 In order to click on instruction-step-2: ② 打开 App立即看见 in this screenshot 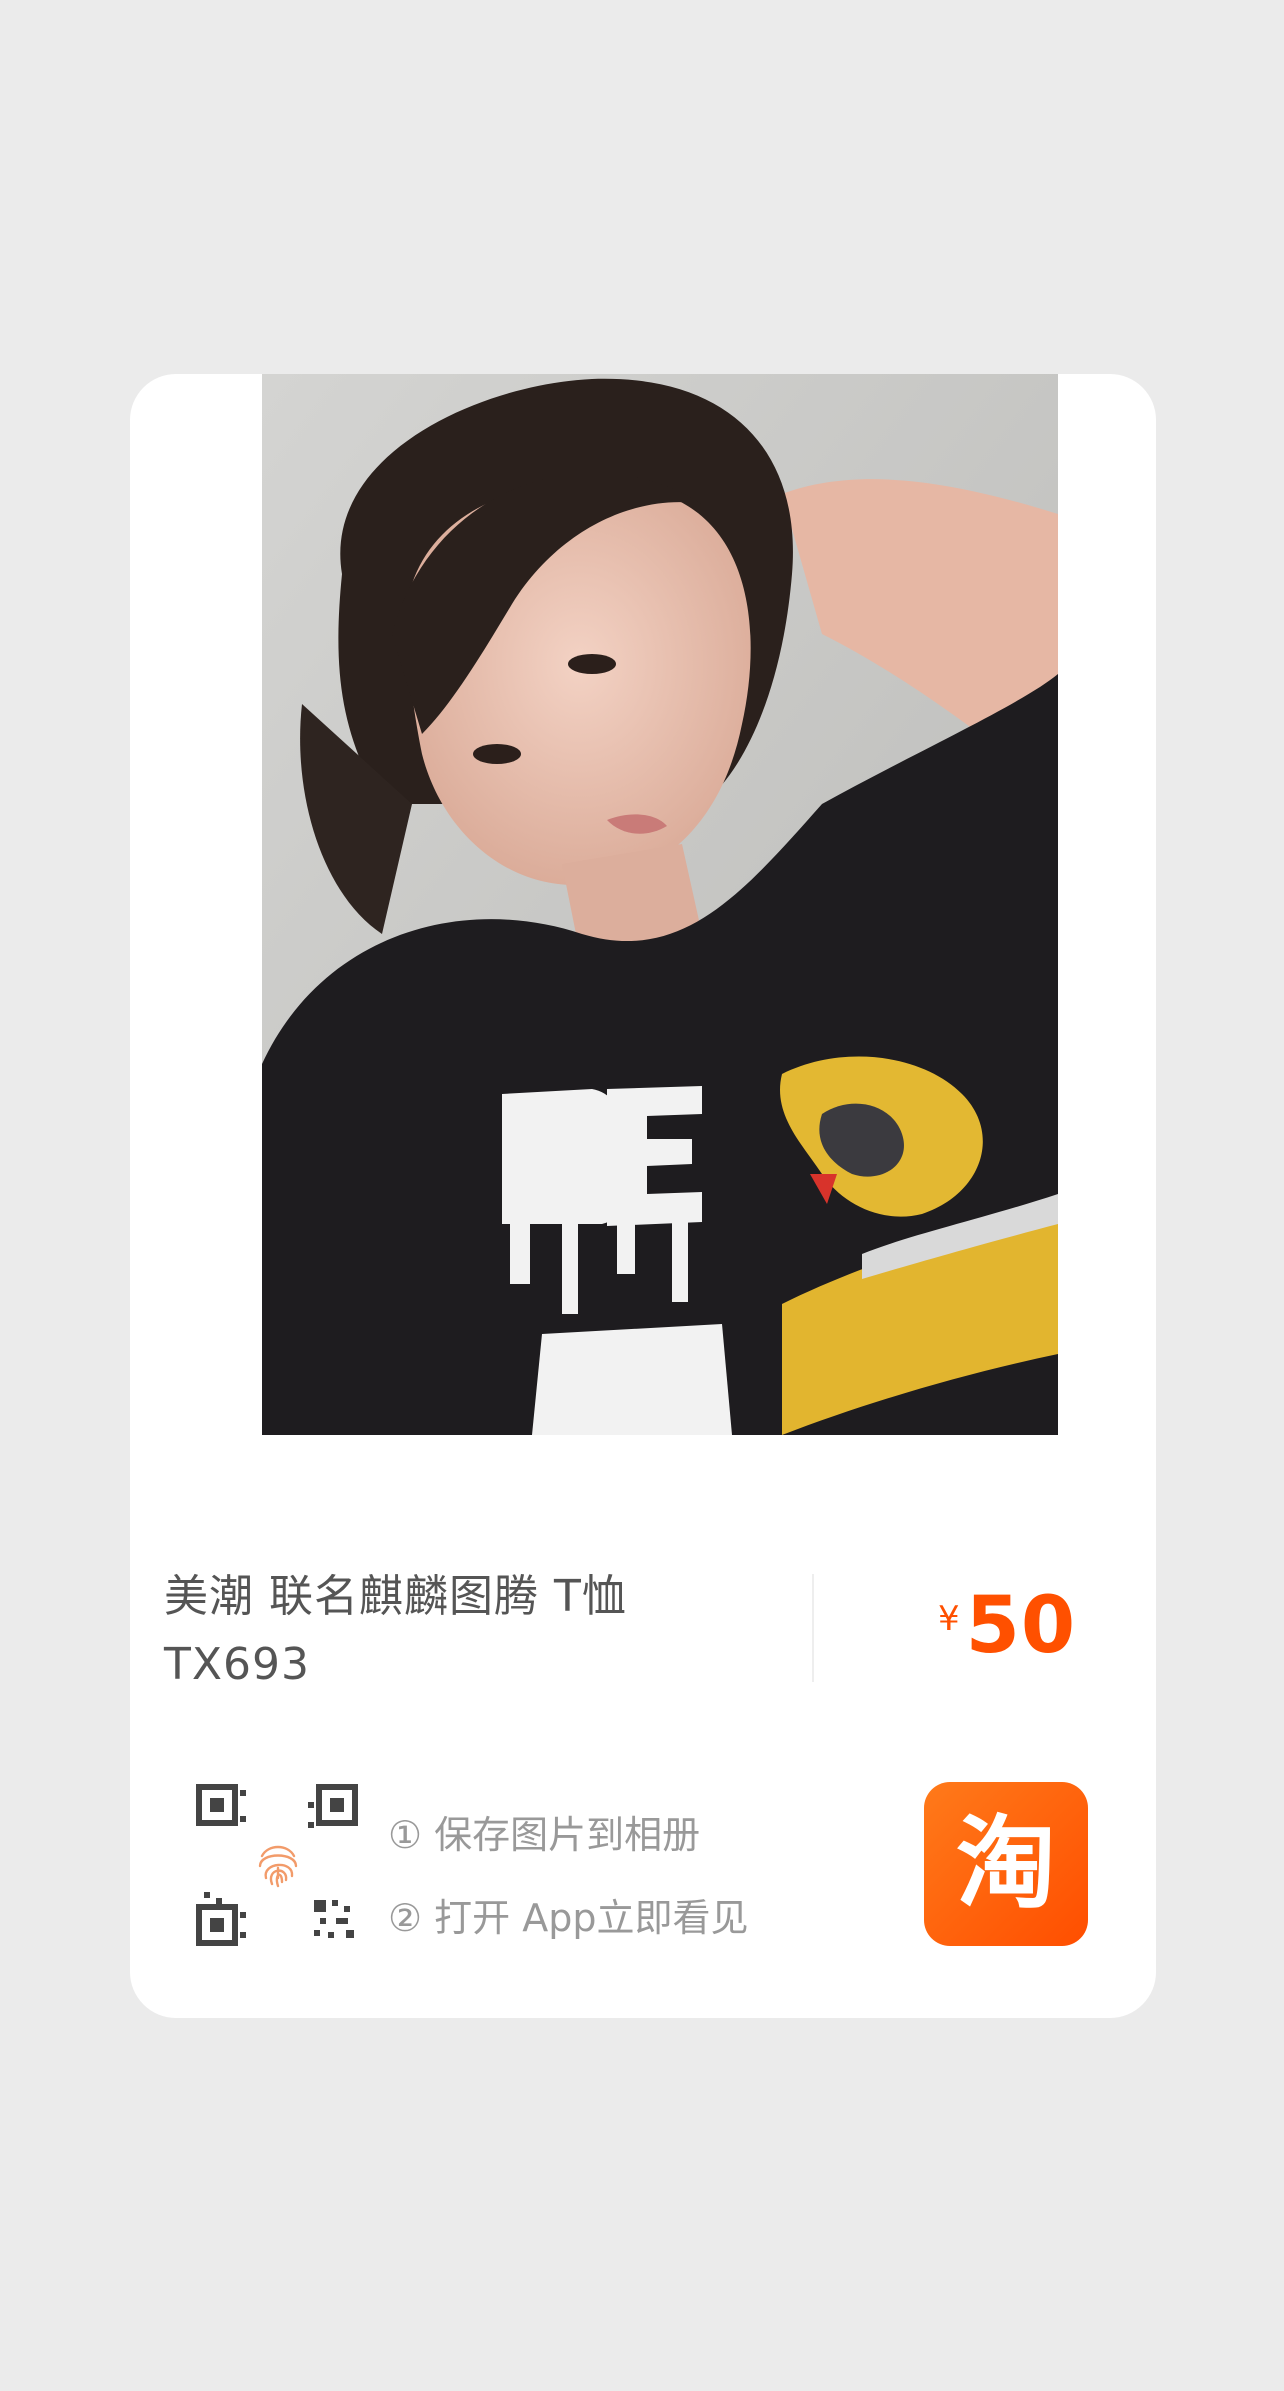, I will do `click(568, 1918)`.